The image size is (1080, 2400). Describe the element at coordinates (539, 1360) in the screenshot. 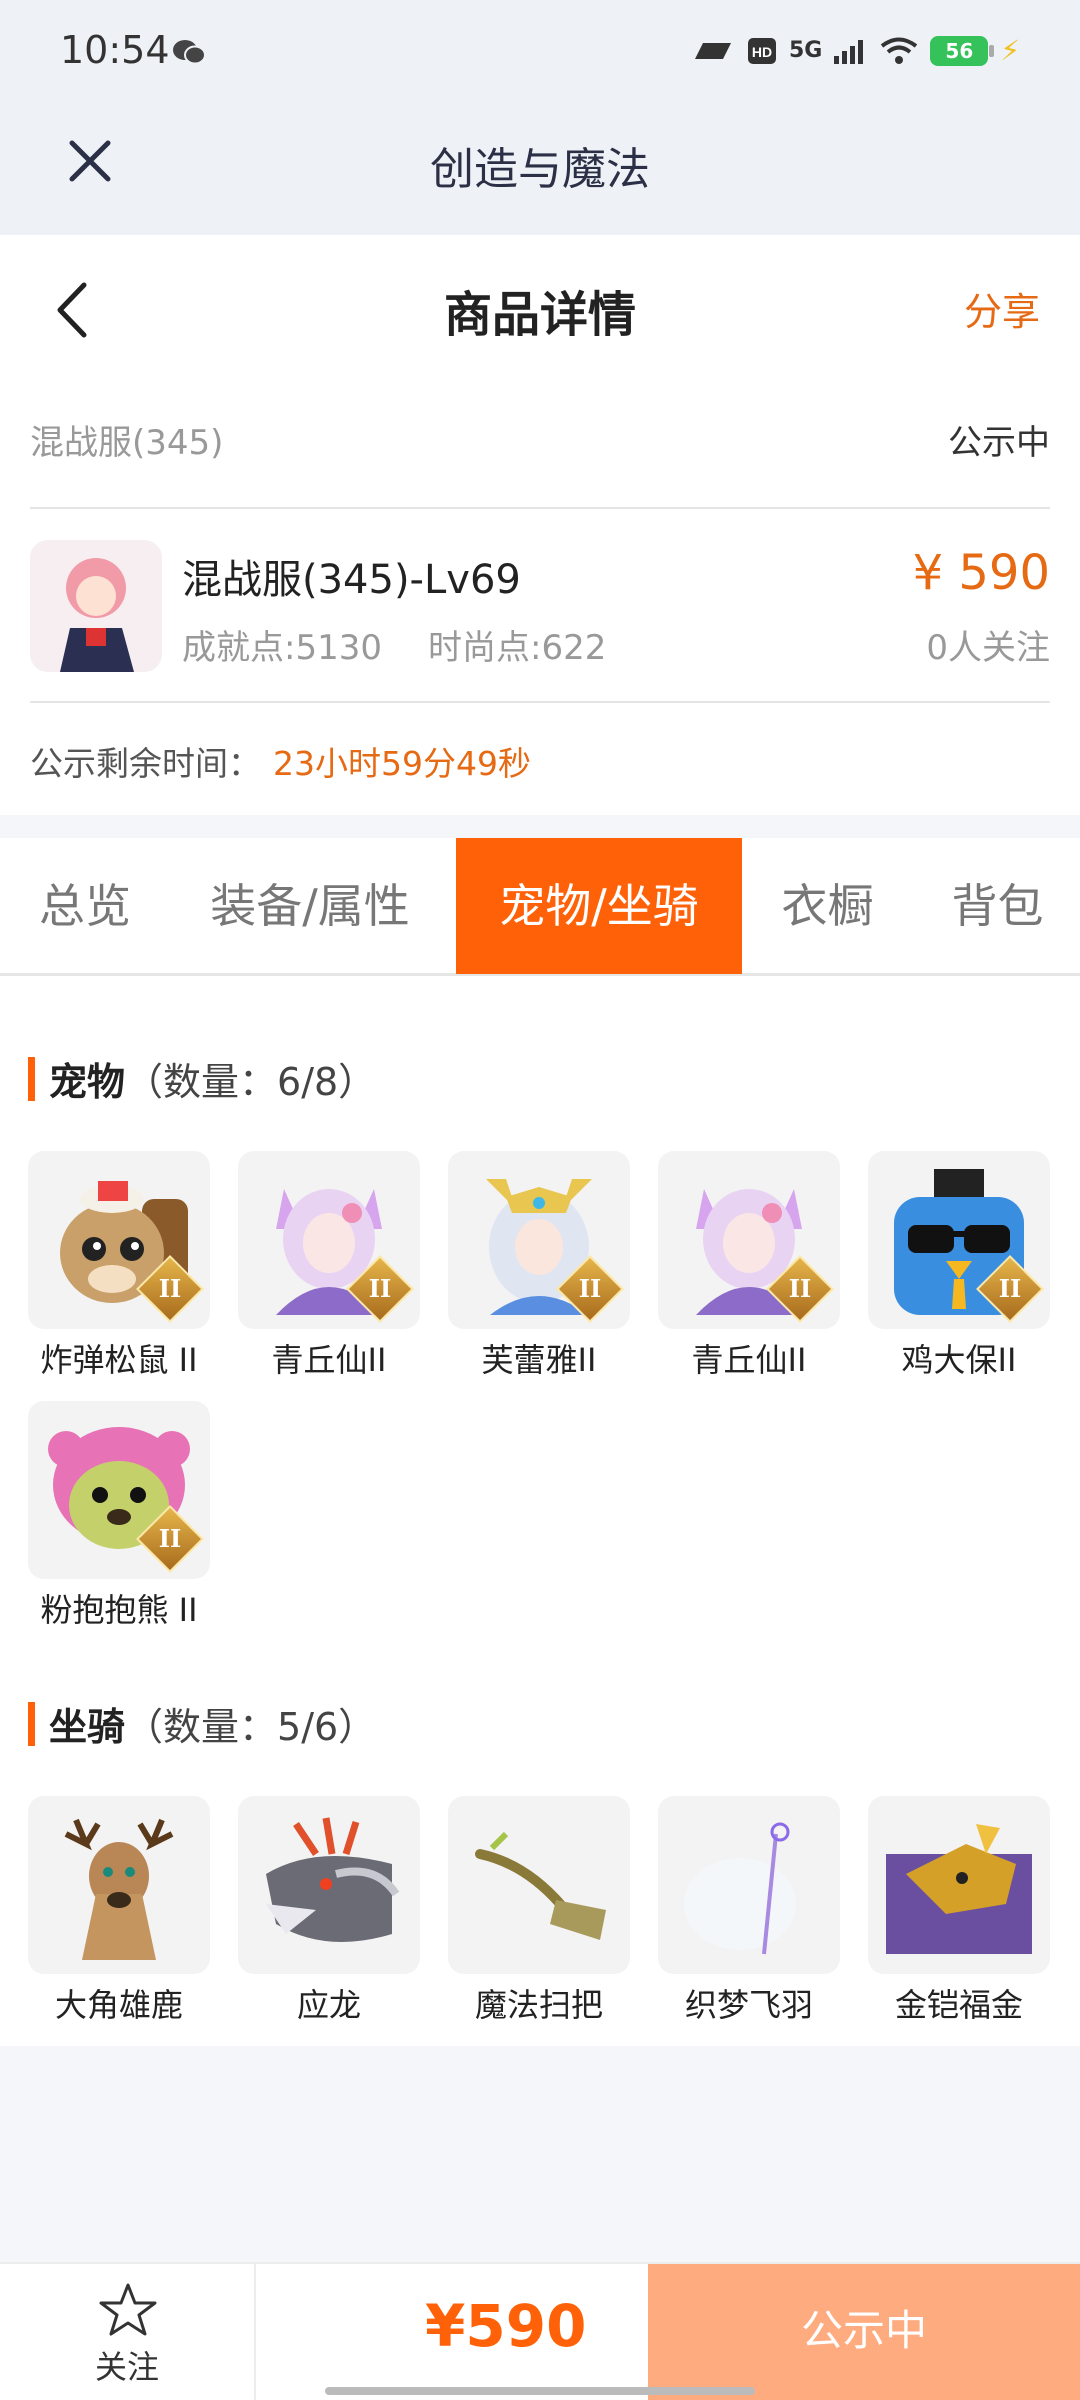

I see `pet-name: 芙蕾雅II` at that location.